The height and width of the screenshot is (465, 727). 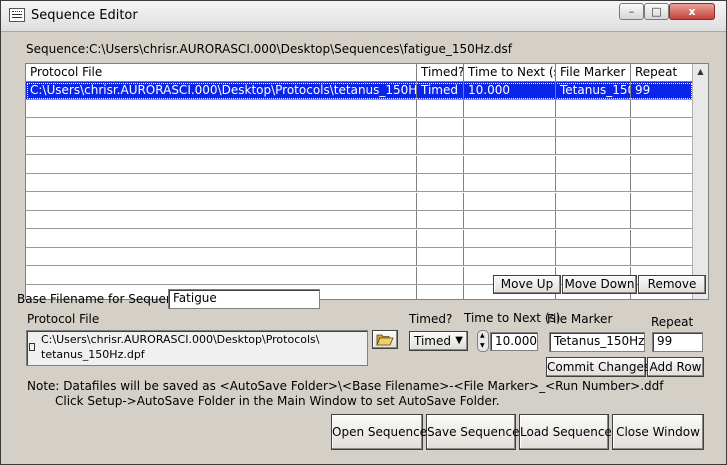 What do you see at coordinates (593, 73) in the screenshot?
I see `column-header-file-marker: File Marker` at bounding box center [593, 73].